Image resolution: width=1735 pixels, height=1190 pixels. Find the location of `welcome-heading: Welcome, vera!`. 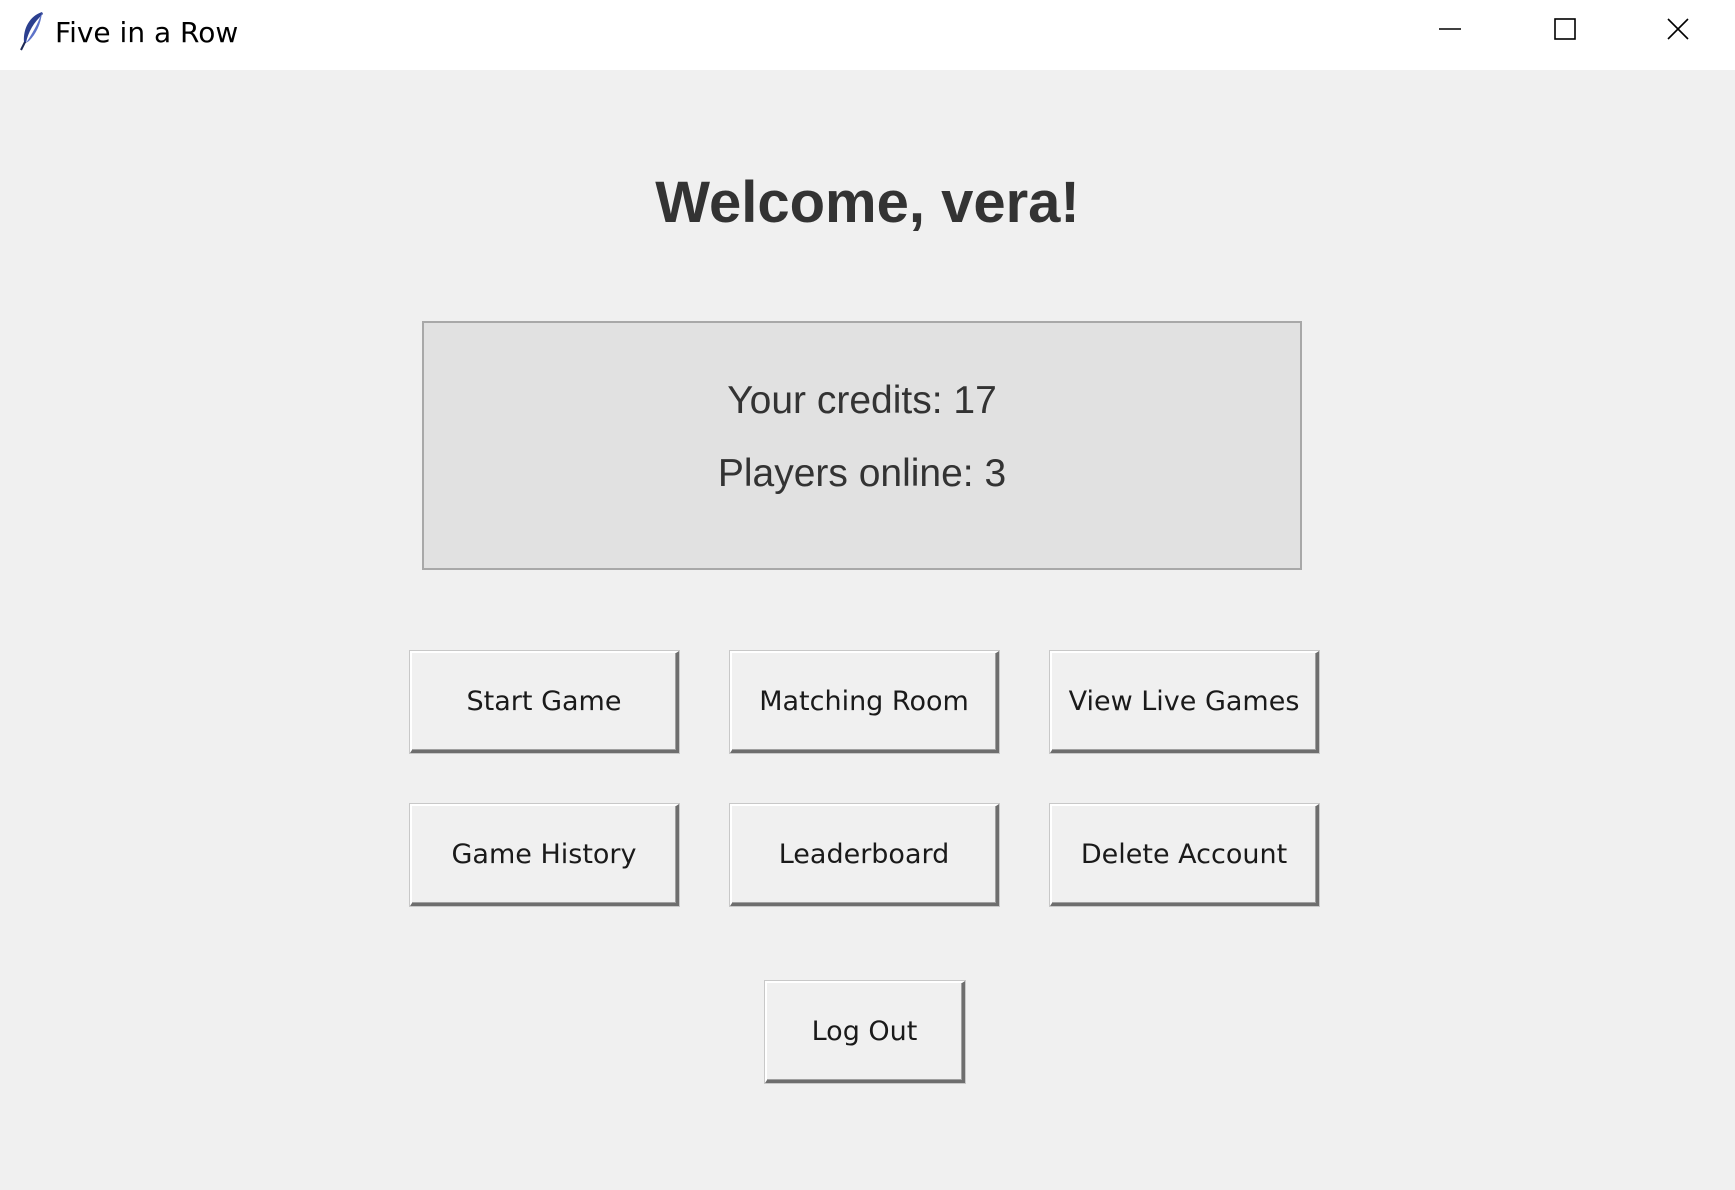

welcome-heading: Welcome, vera! is located at coordinates (867, 202).